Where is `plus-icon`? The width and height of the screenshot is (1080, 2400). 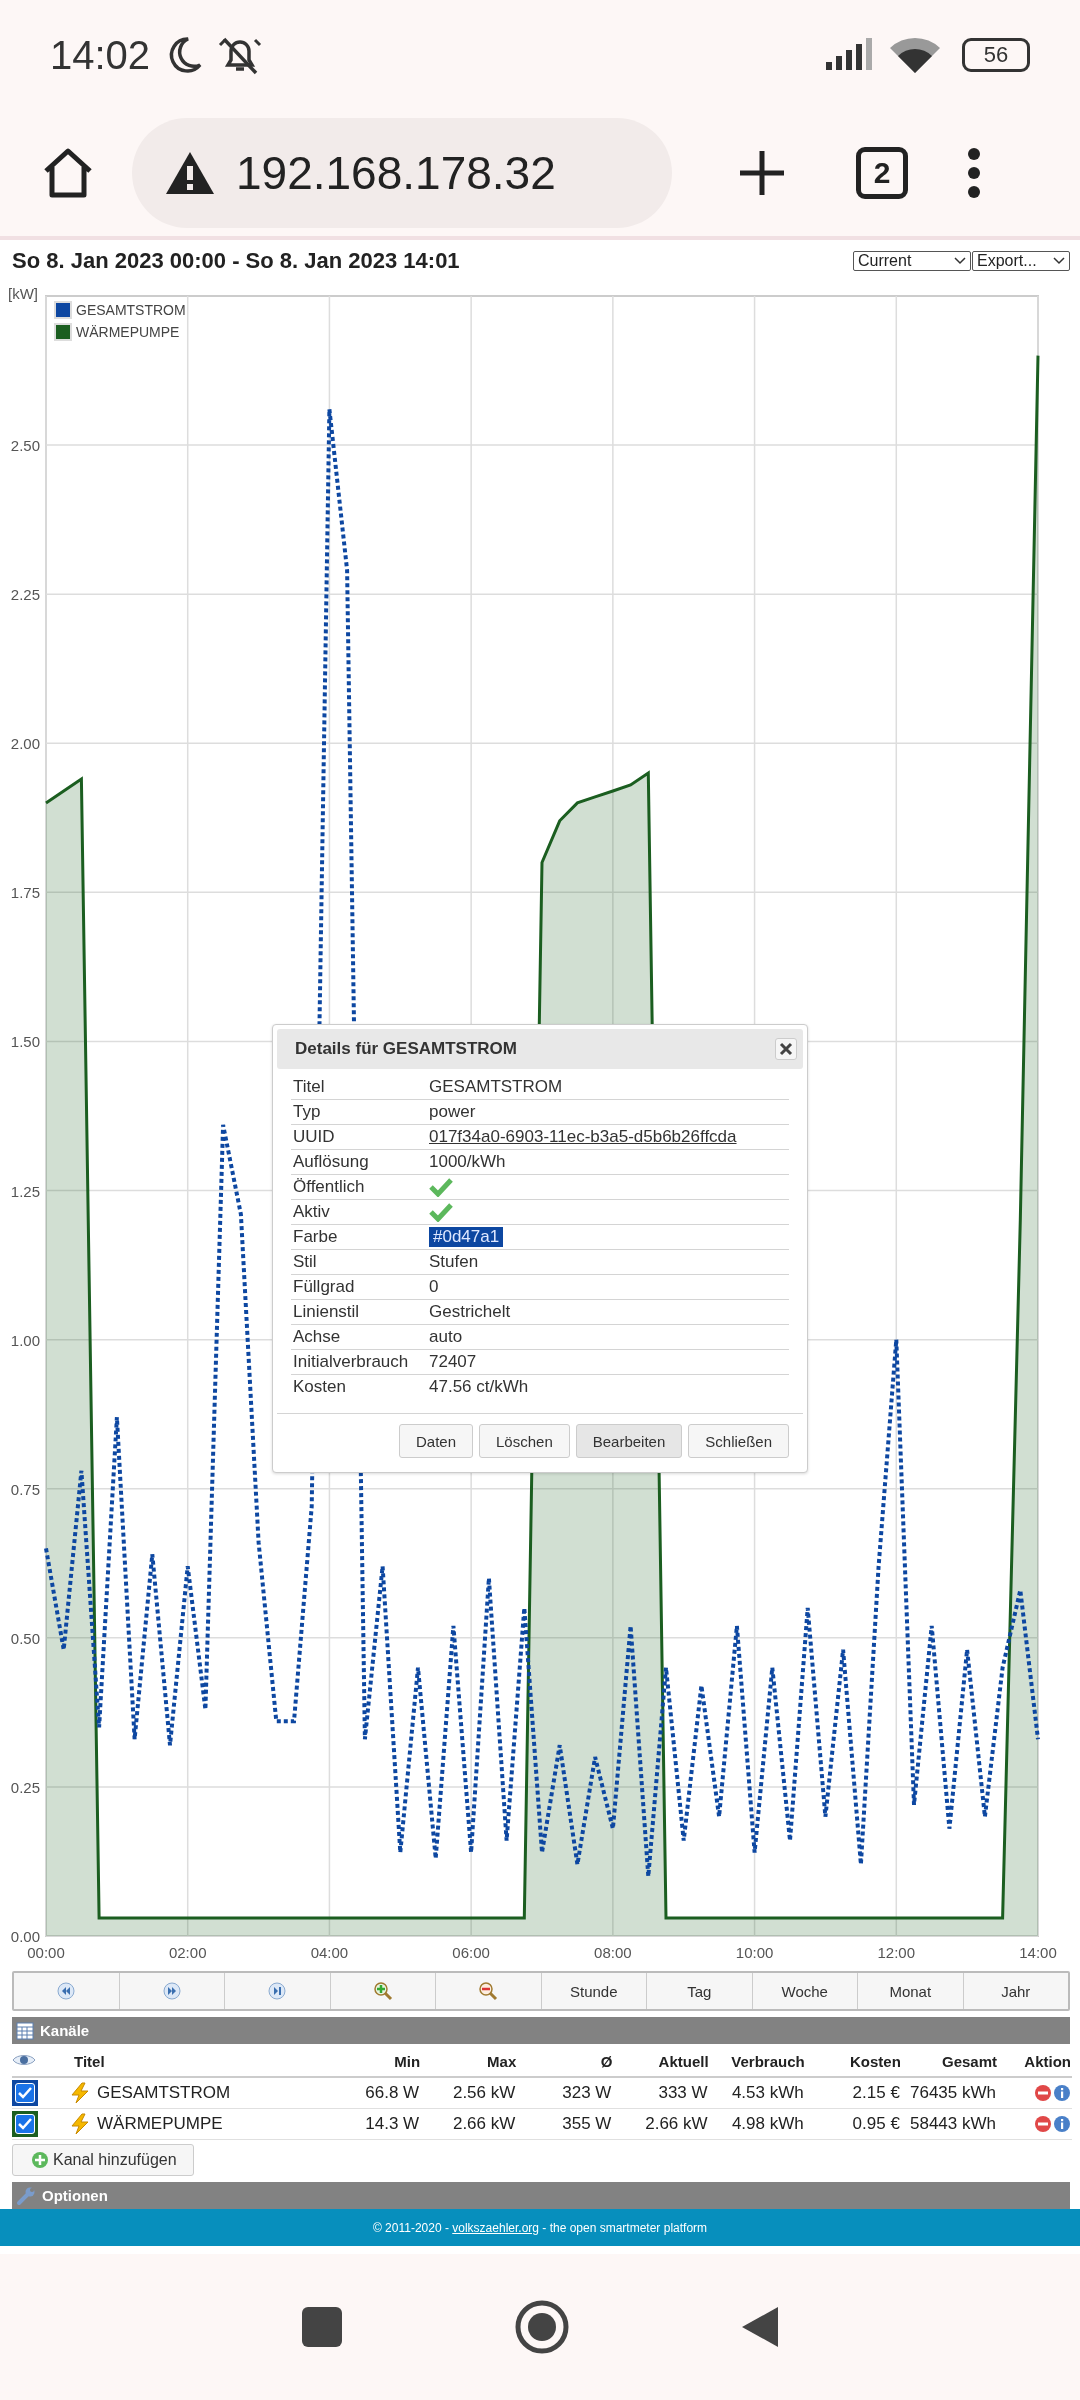
plus-icon is located at coordinates (762, 173).